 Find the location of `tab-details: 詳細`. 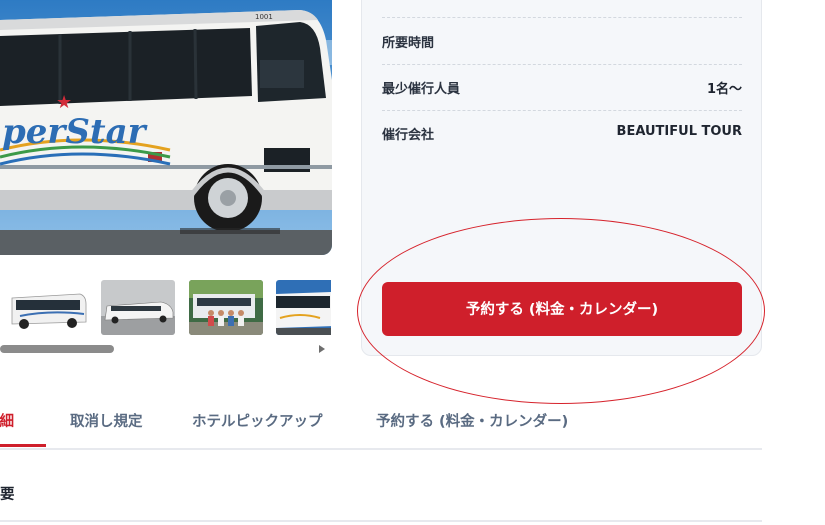

tab-details: 詳細 is located at coordinates (7, 420).